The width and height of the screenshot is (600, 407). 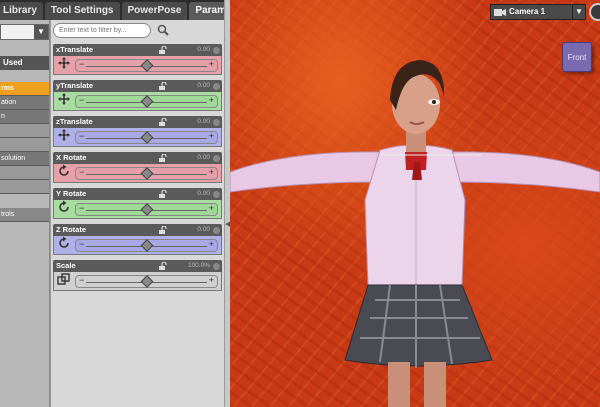 I want to click on tab-library: Library, so click(x=21, y=11).